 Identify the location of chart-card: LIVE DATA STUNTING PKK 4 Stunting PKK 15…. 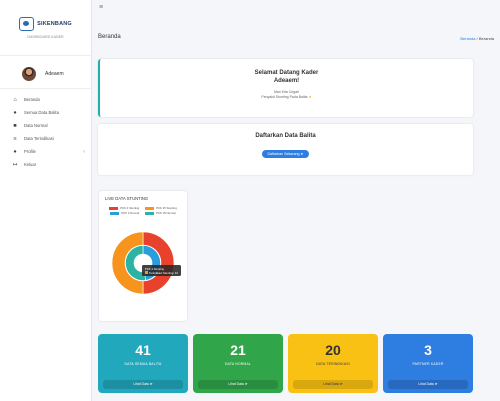
(143, 256).